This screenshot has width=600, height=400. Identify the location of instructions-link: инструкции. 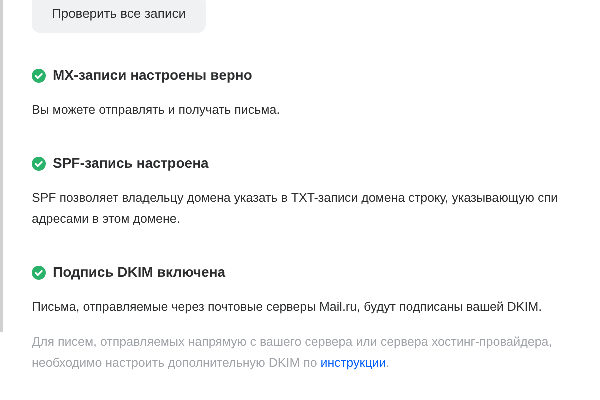
(353, 363).